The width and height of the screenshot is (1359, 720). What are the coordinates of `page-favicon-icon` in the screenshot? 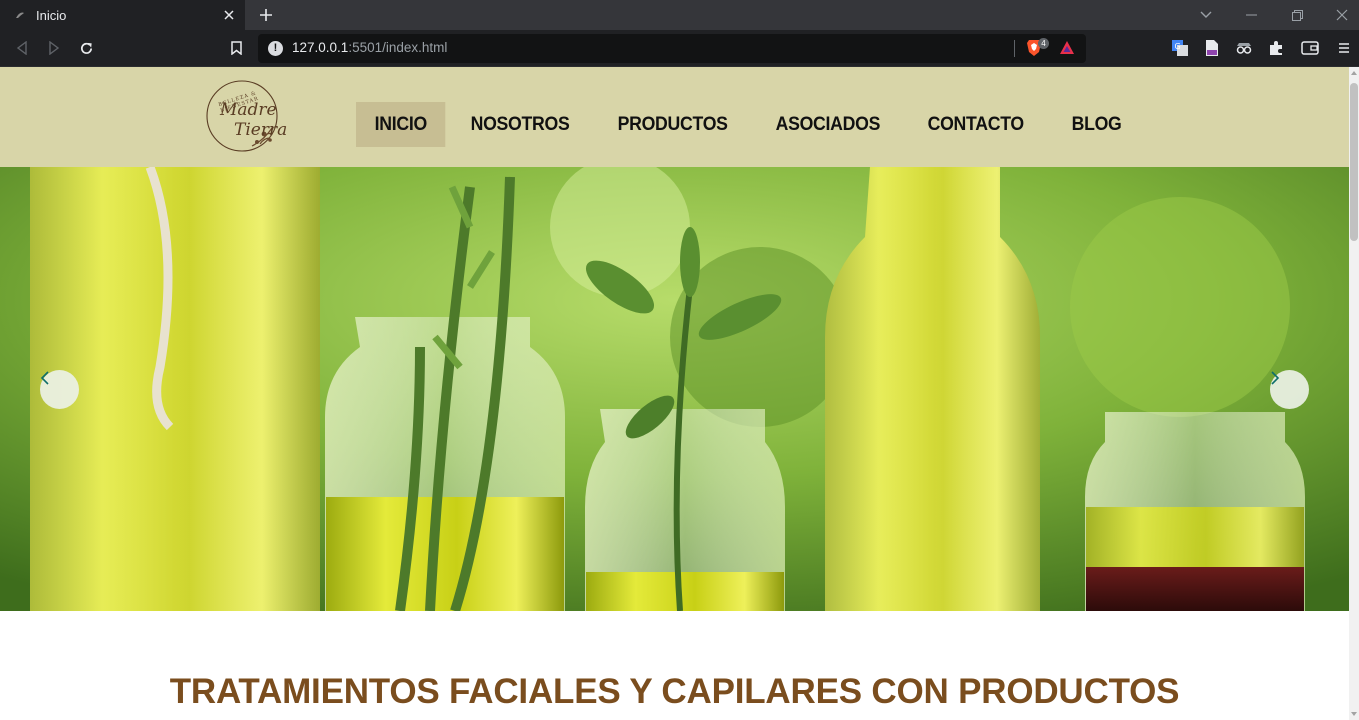 It's located at (20, 15).